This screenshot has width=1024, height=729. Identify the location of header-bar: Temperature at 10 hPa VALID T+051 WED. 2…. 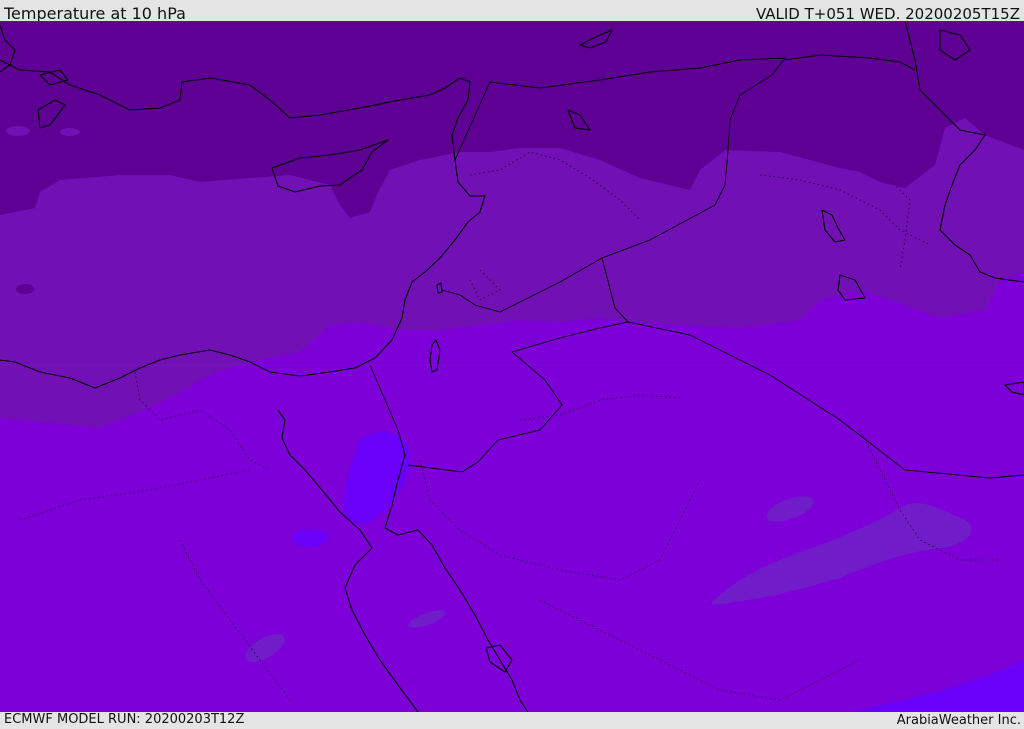
(512, 11).